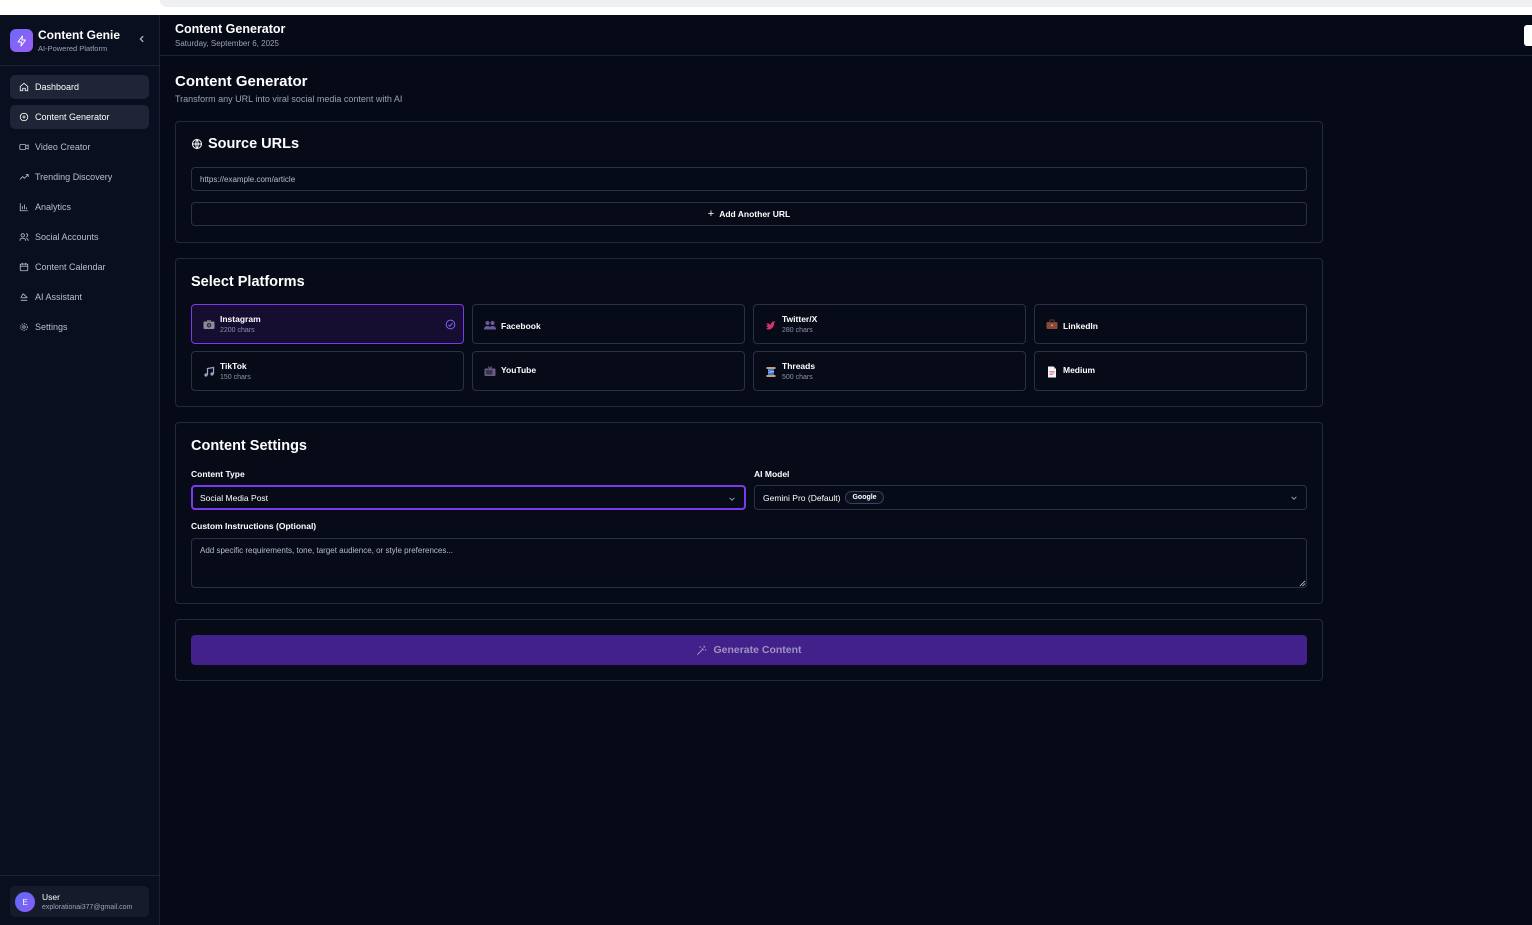 The height and width of the screenshot is (925, 1532). Describe the element at coordinates (749, 563) in the screenshot. I see `custom-instructions-textarea` at that location.